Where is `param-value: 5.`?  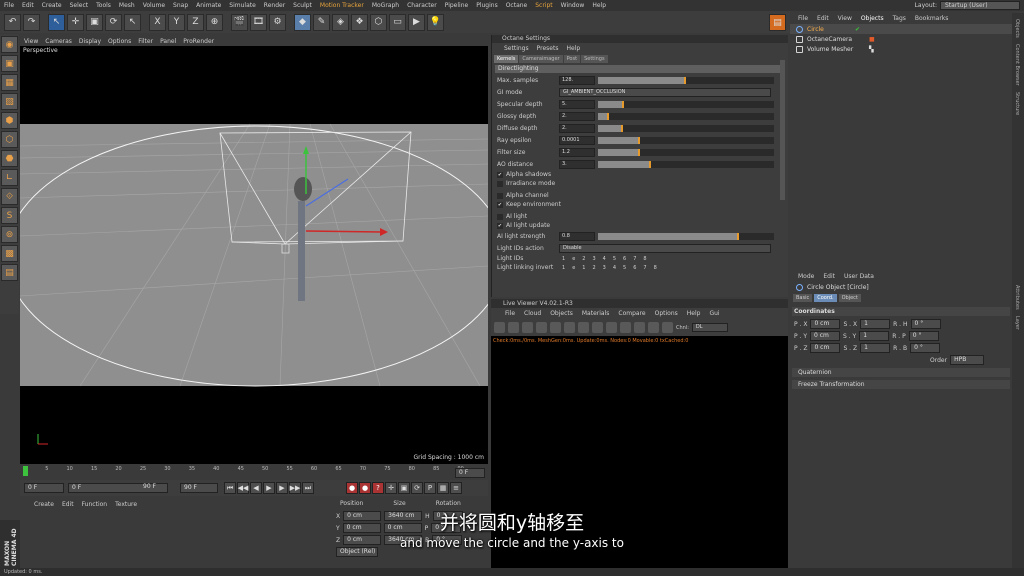
param-value: 5. is located at coordinates (577, 104).